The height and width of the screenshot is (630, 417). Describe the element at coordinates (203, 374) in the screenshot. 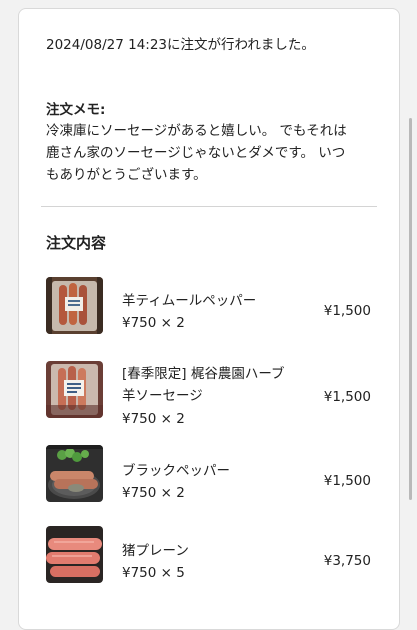

I see `item-name-line: [春季限定] 梶谷農園ハーブ` at that location.